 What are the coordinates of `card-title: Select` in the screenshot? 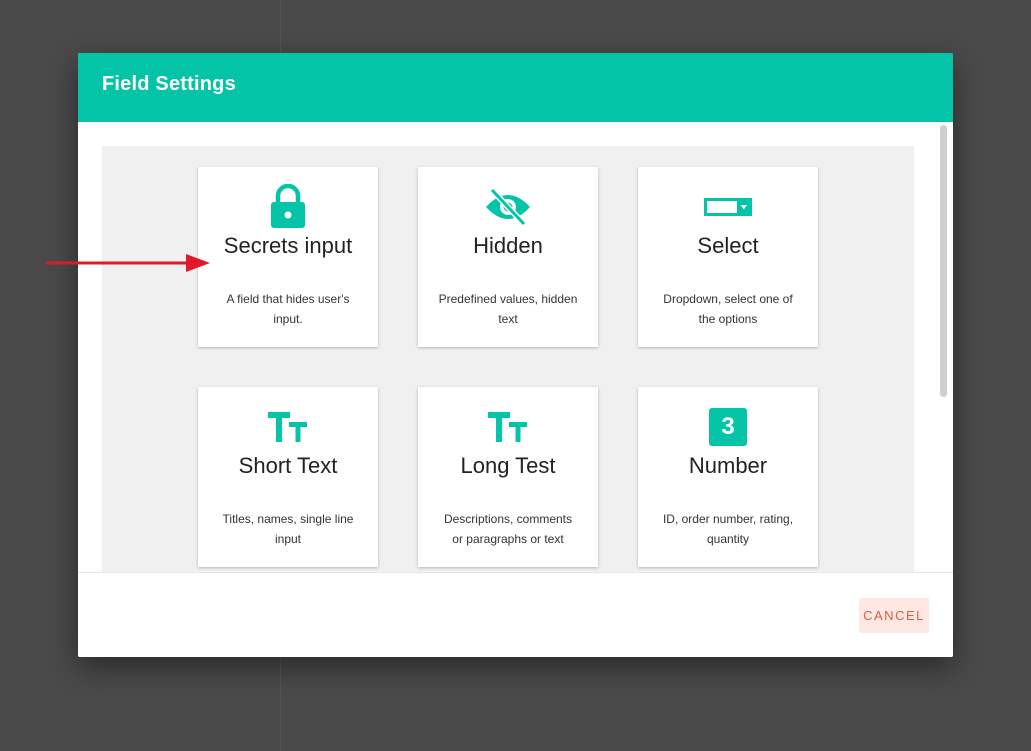 It's located at (728, 245).